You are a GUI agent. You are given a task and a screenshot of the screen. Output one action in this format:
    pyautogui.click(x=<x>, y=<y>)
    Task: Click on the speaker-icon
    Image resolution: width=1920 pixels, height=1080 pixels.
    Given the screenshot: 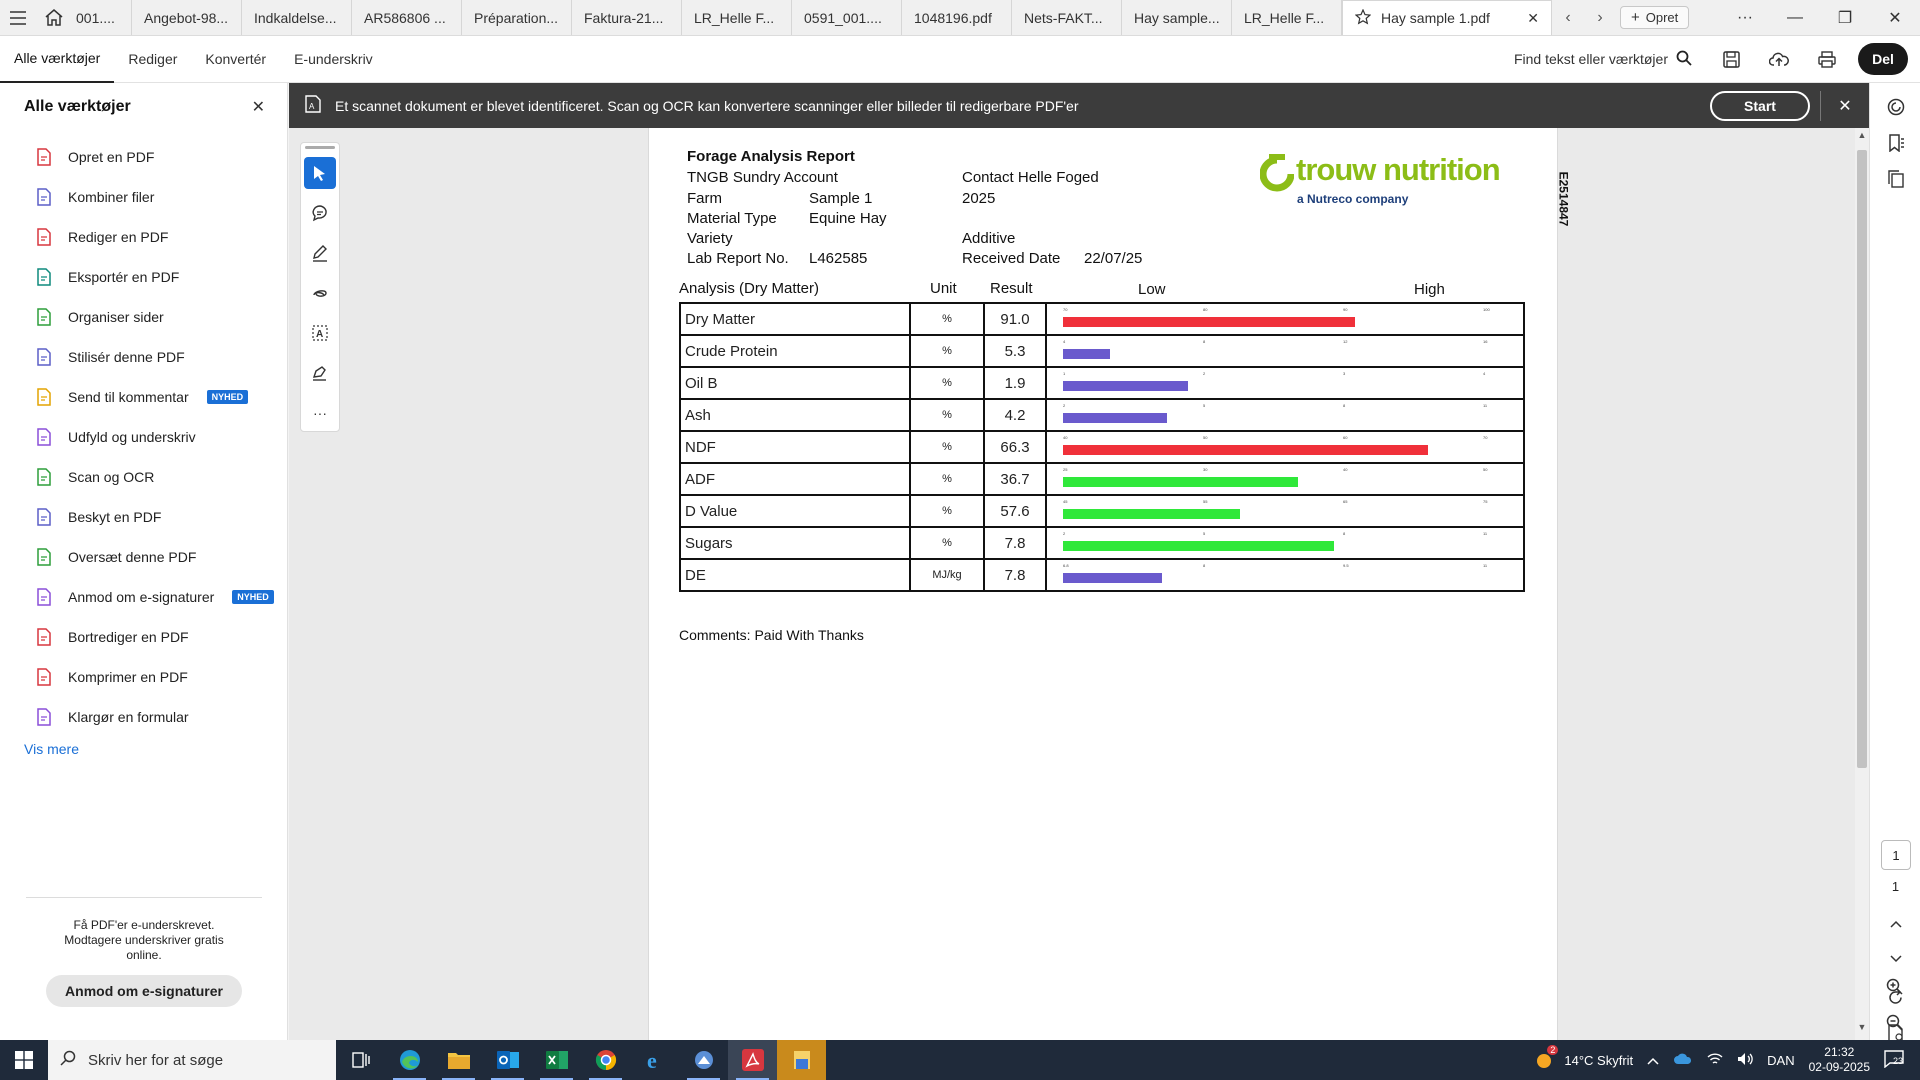 What is the action you would take?
    pyautogui.click(x=1745, y=1060)
    